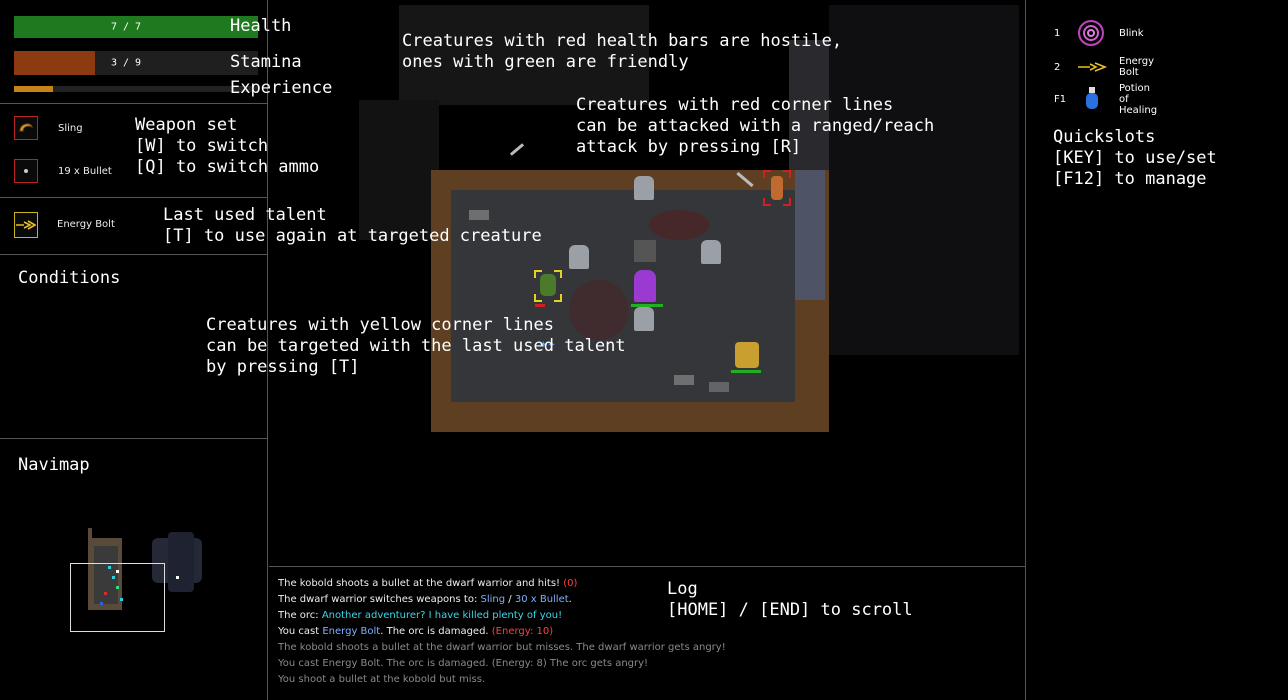 The width and height of the screenshot is (1288, 700). What do you see at coordinates (266, 62) in the screenshot?
I see `stamina-label: Stamina` at bounding box center [266, 62].